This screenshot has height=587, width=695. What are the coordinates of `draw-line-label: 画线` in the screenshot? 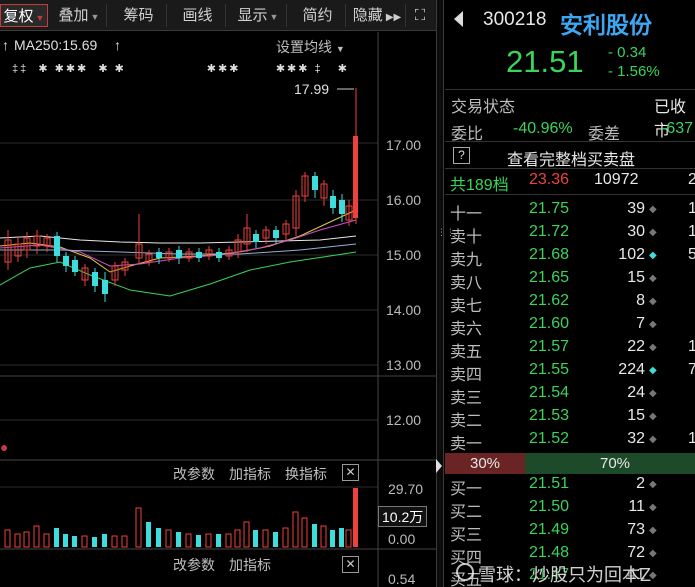 It's located at (197, 15).